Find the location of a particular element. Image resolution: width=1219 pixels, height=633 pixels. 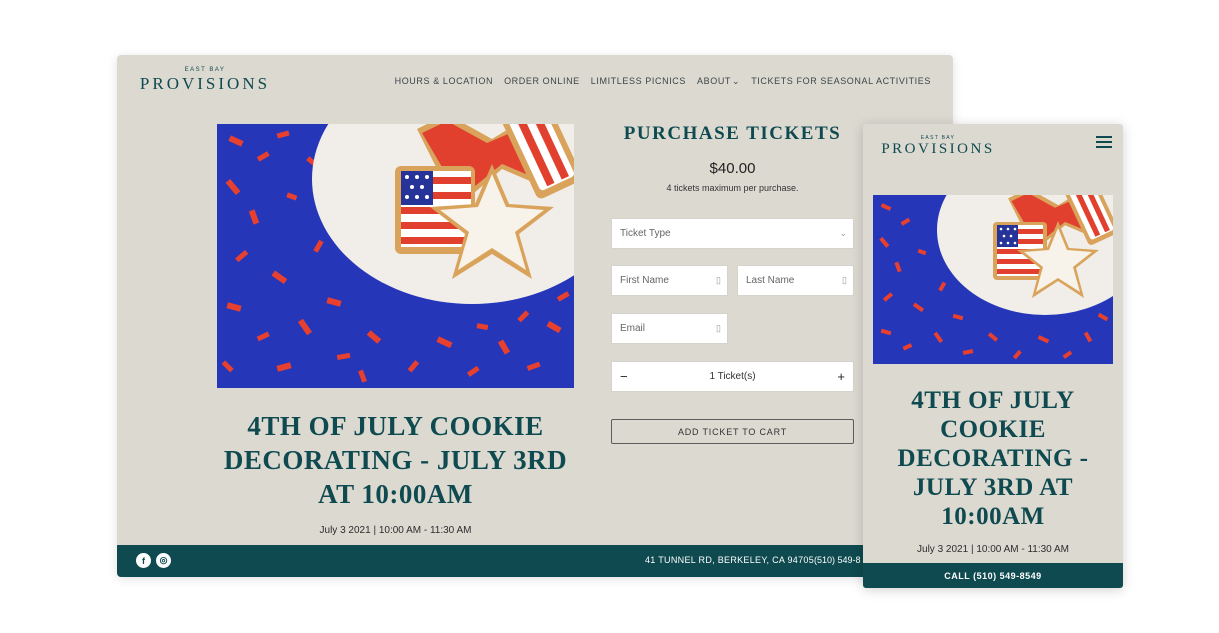

decrement-button: − is located at coordinates (624, 376).